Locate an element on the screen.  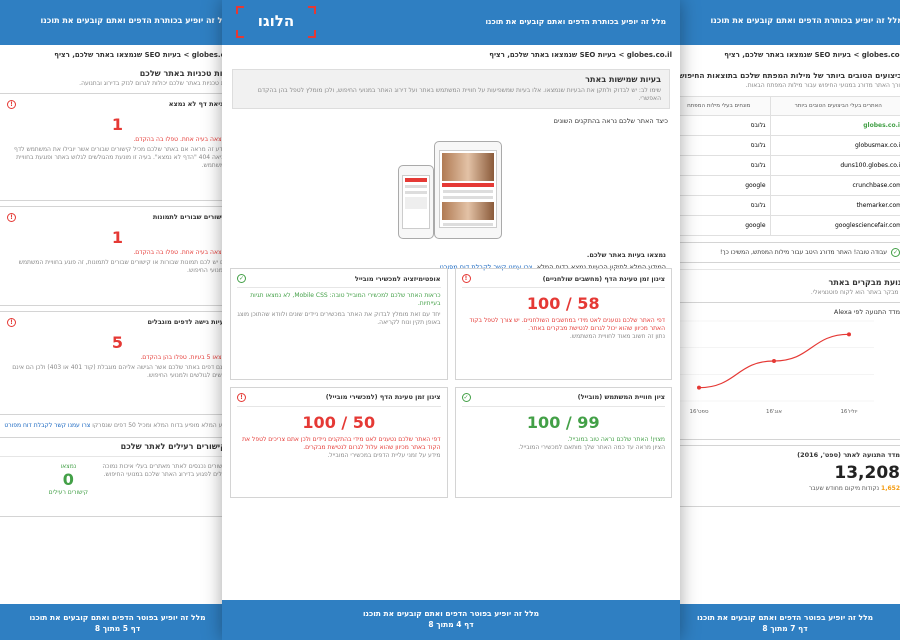
alexa-title: מדד התנועה לפי Alexa is located at coordinates (866, 312).